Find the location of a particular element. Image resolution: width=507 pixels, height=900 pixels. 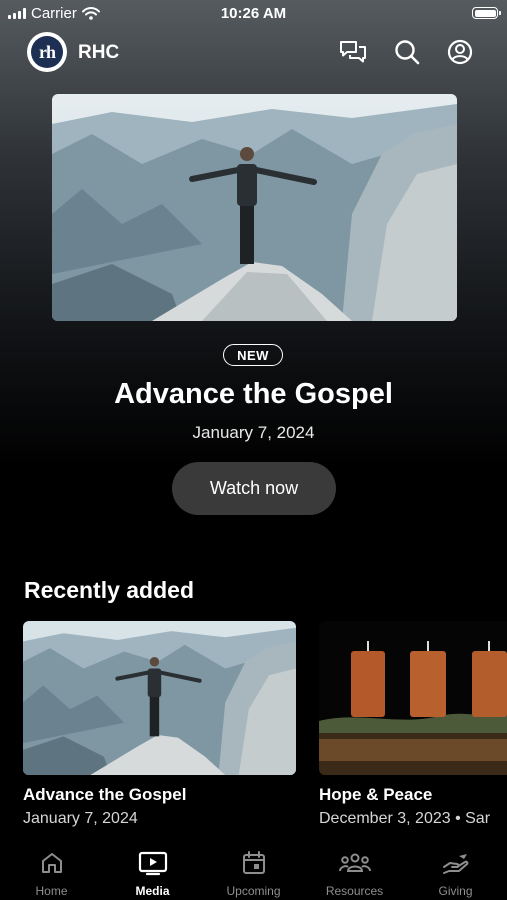

tab-media: Media is located at coordinates (152, 871).